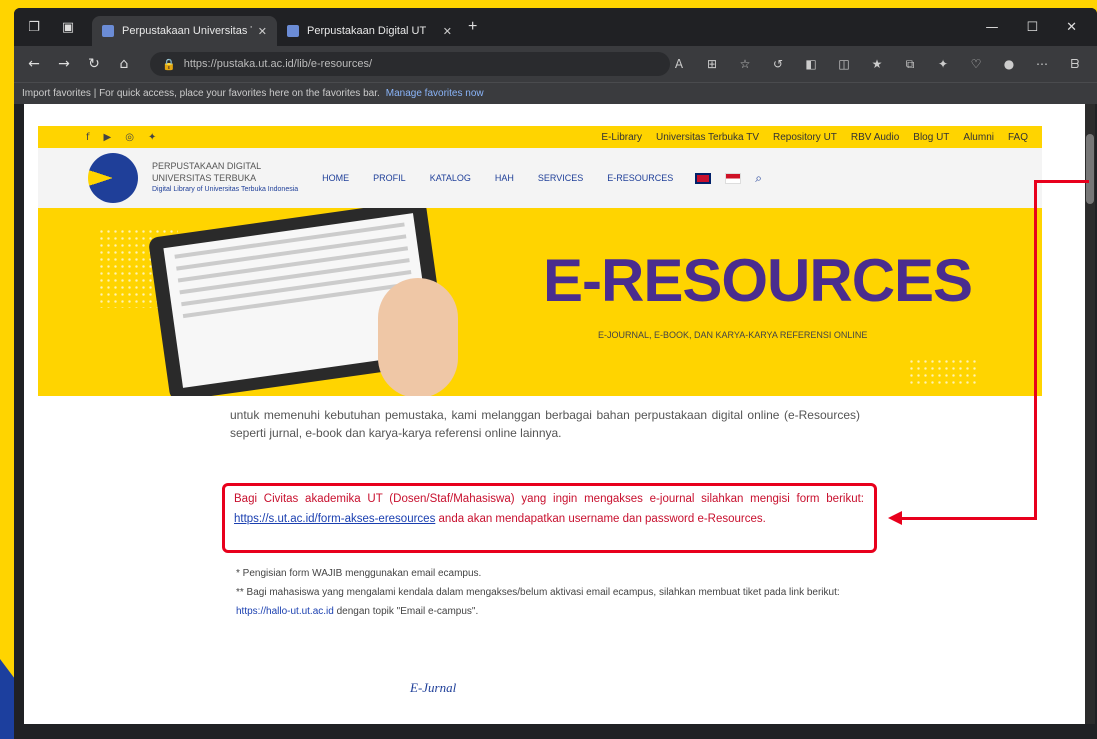 The height and width of the screenshot is (739, 1097). What do you see at coordinates (367, 31) in the screenshot?
I see `tab-title: Perpustakaan Digital UT` at bounding box center [367, 31].